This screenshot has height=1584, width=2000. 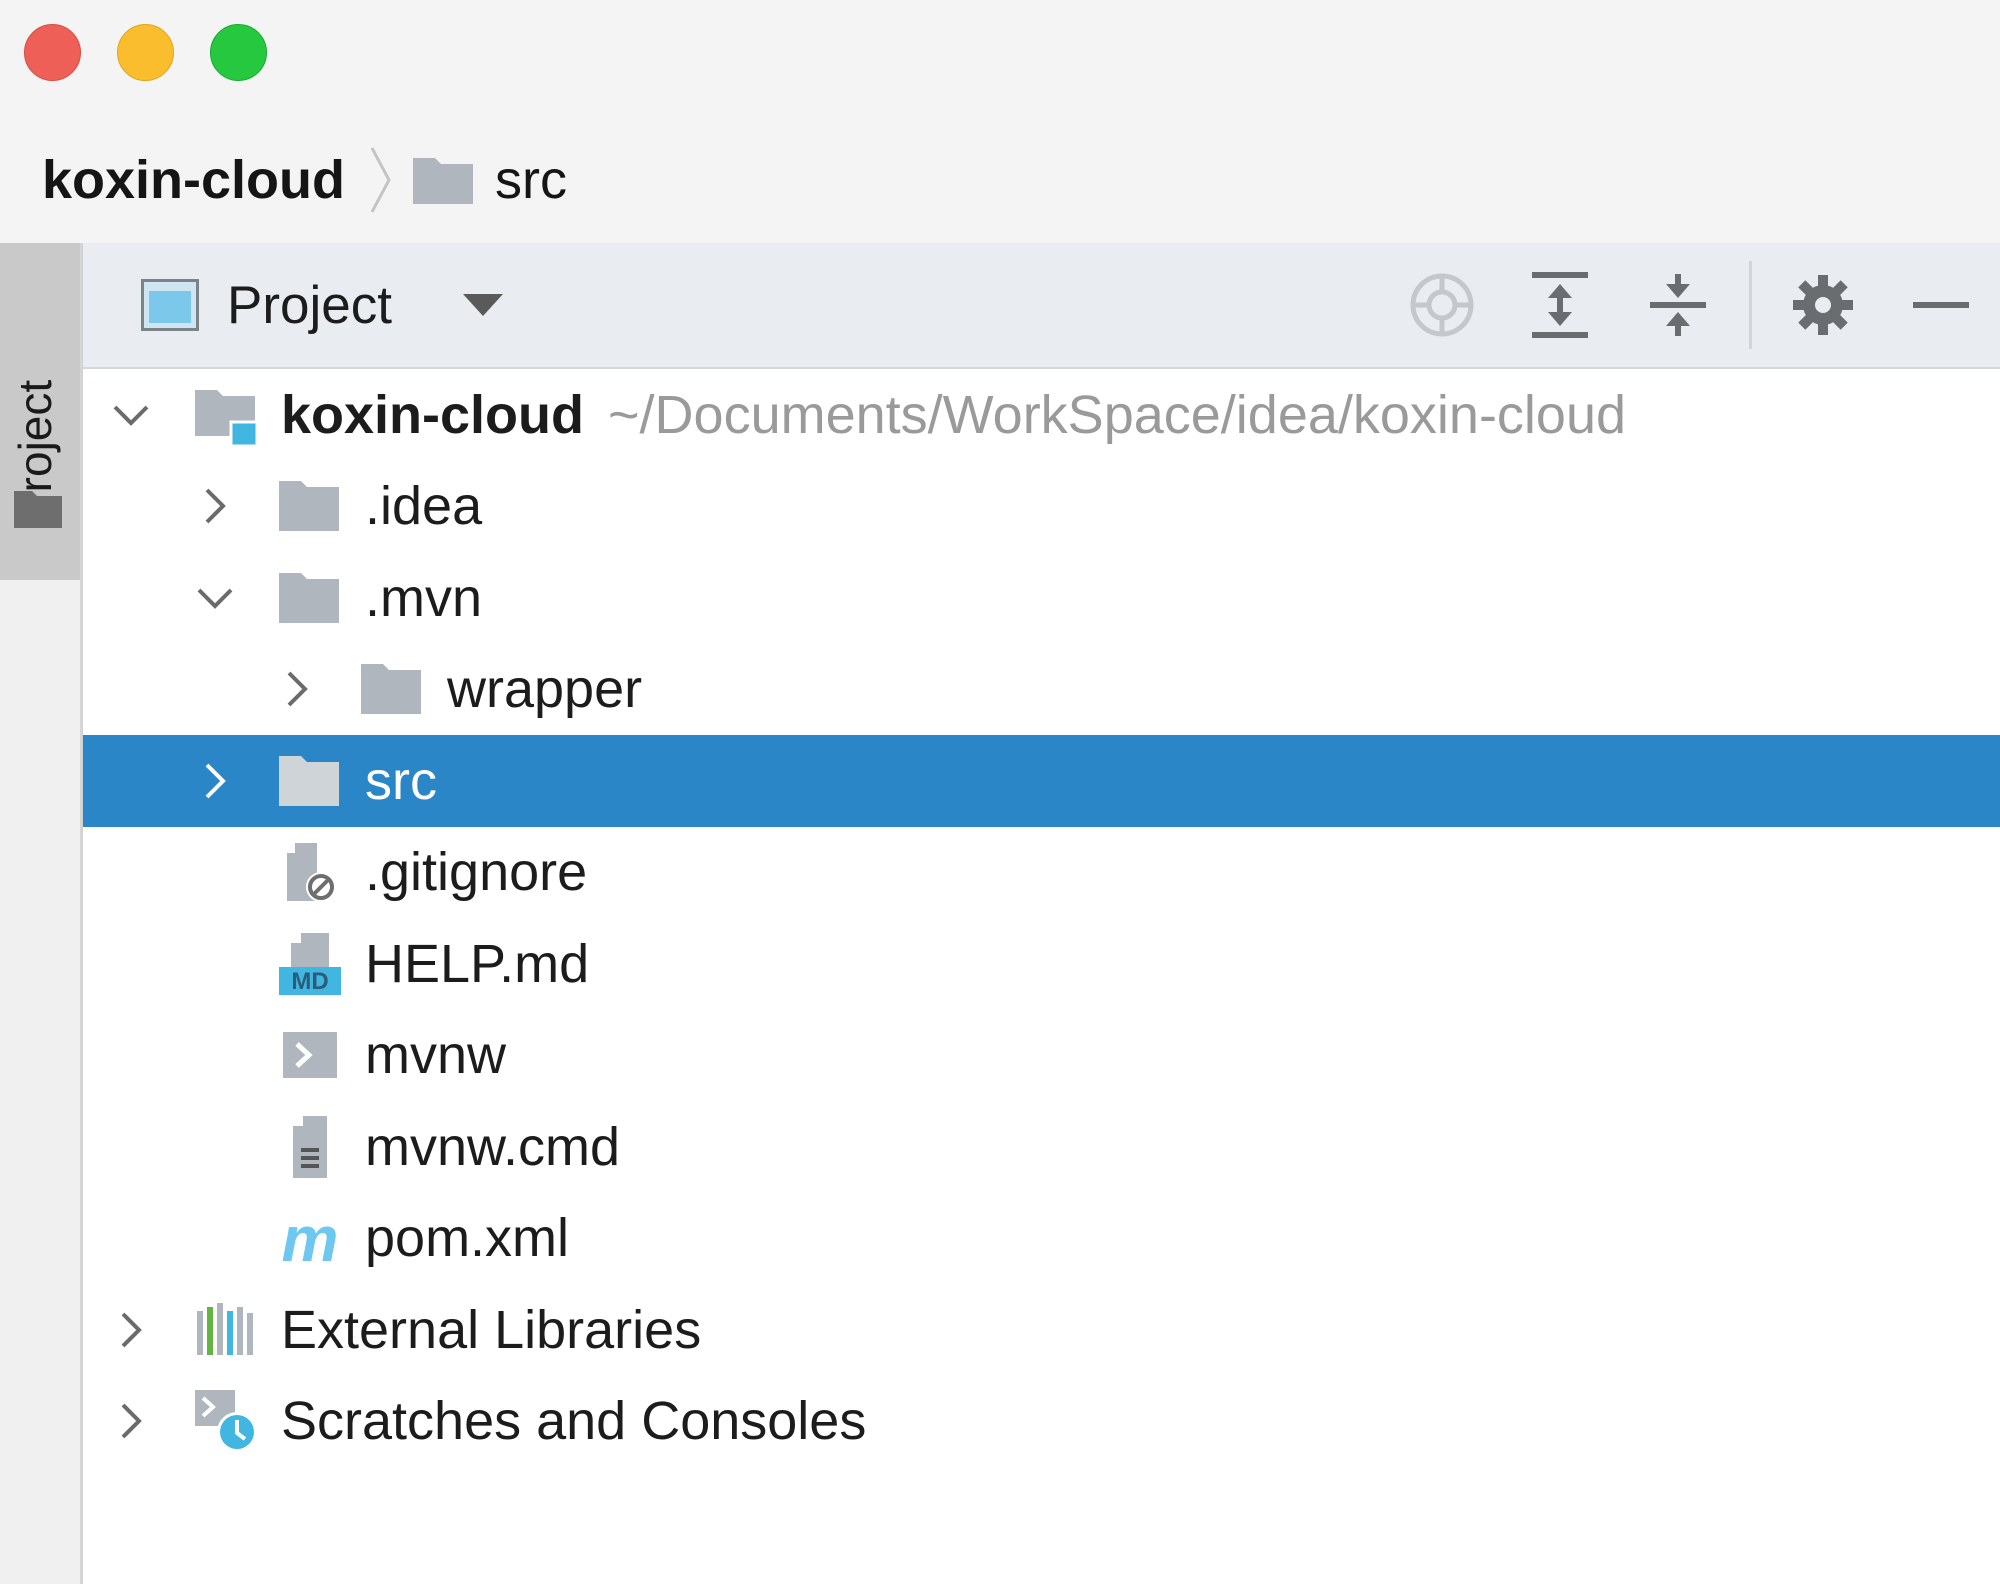 I want to click on minimize-window-button, so click(x=145, y=52).